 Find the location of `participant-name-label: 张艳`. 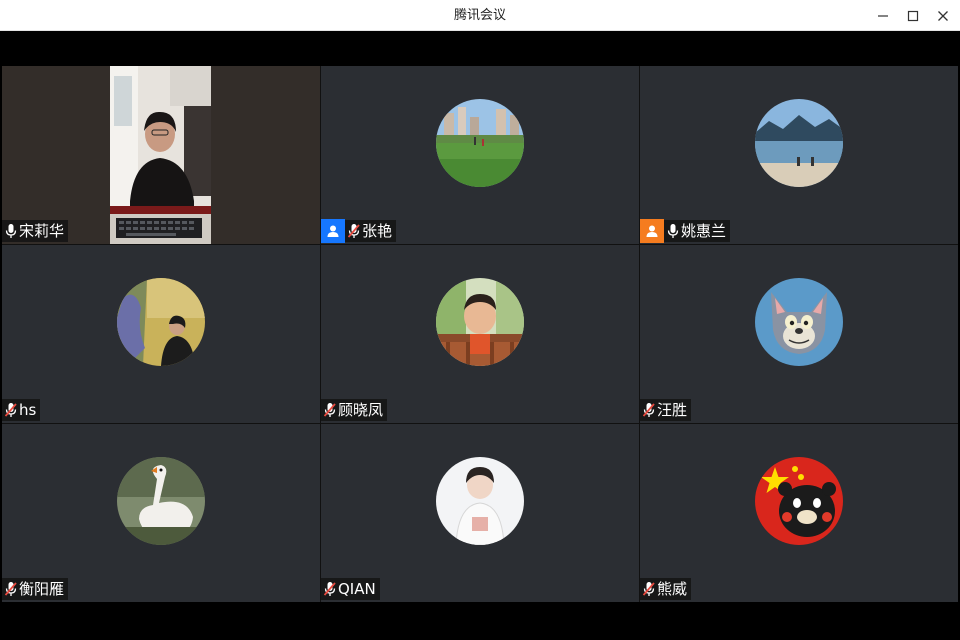

participant-name-label: 张艳 is located at coordinates (359, 230).